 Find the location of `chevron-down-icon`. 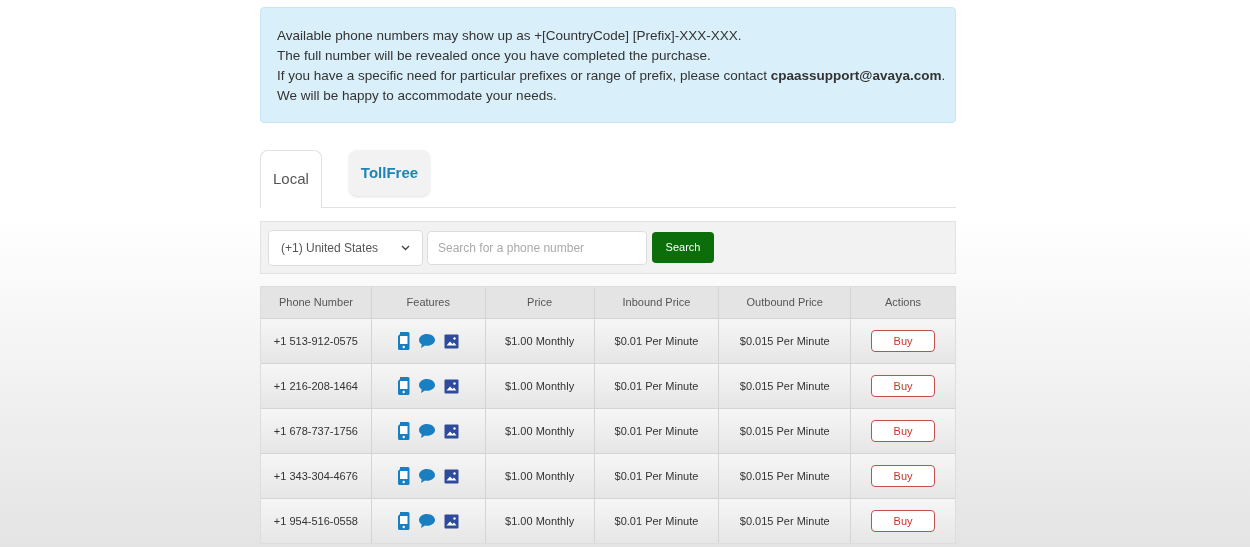

chevron-down-icon is located at coordinates (405, 247).